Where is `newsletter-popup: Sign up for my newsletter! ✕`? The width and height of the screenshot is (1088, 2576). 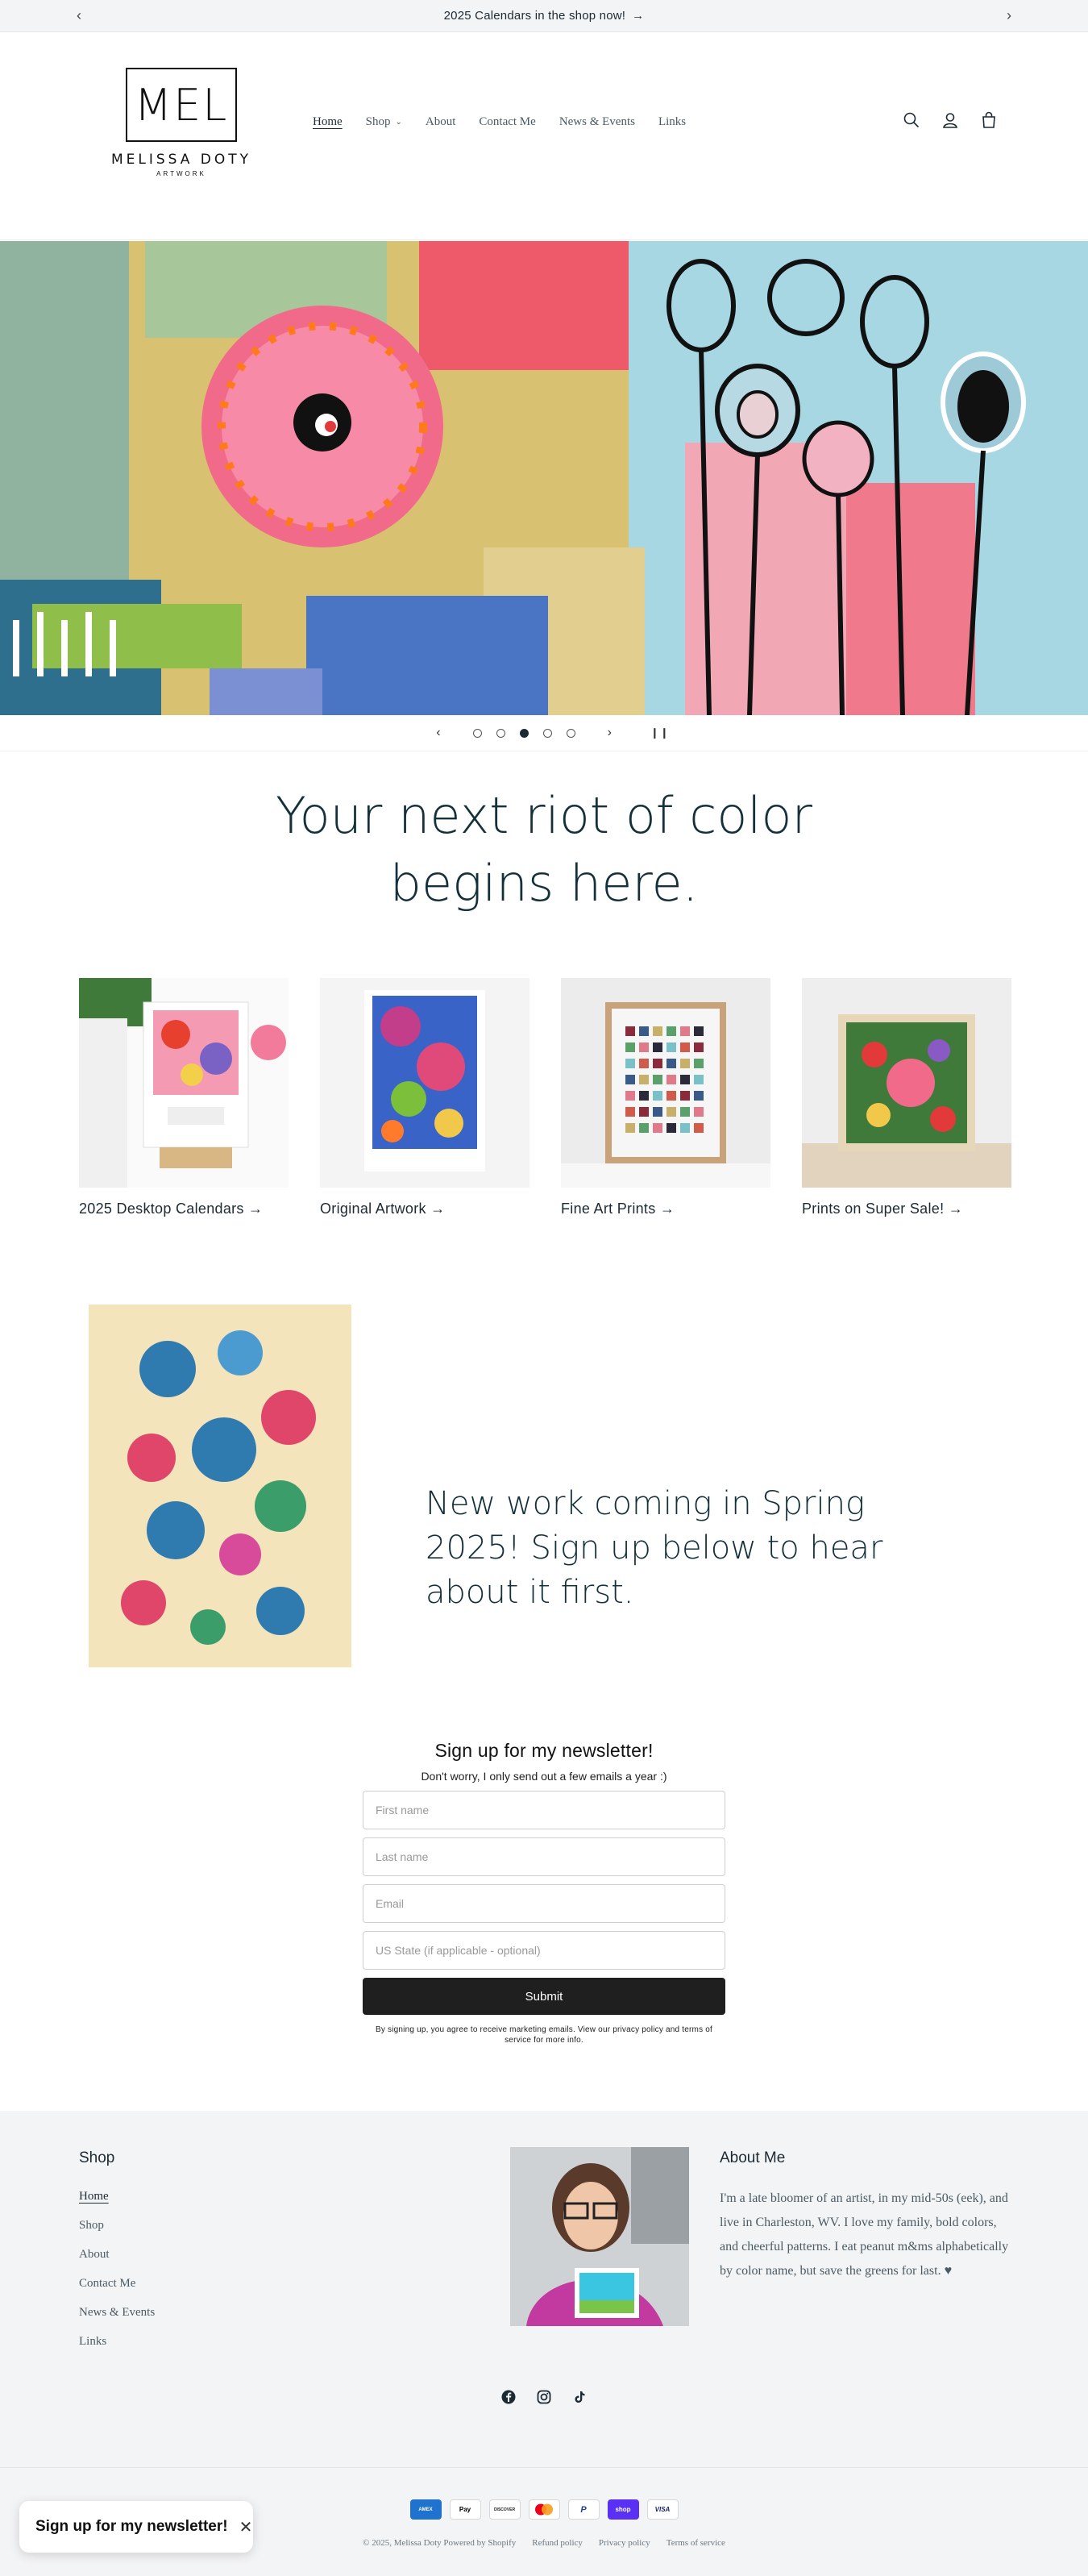 newsletter-popup: Sign up for my newsletter! ✕ is located at coordinates (136, 2527).